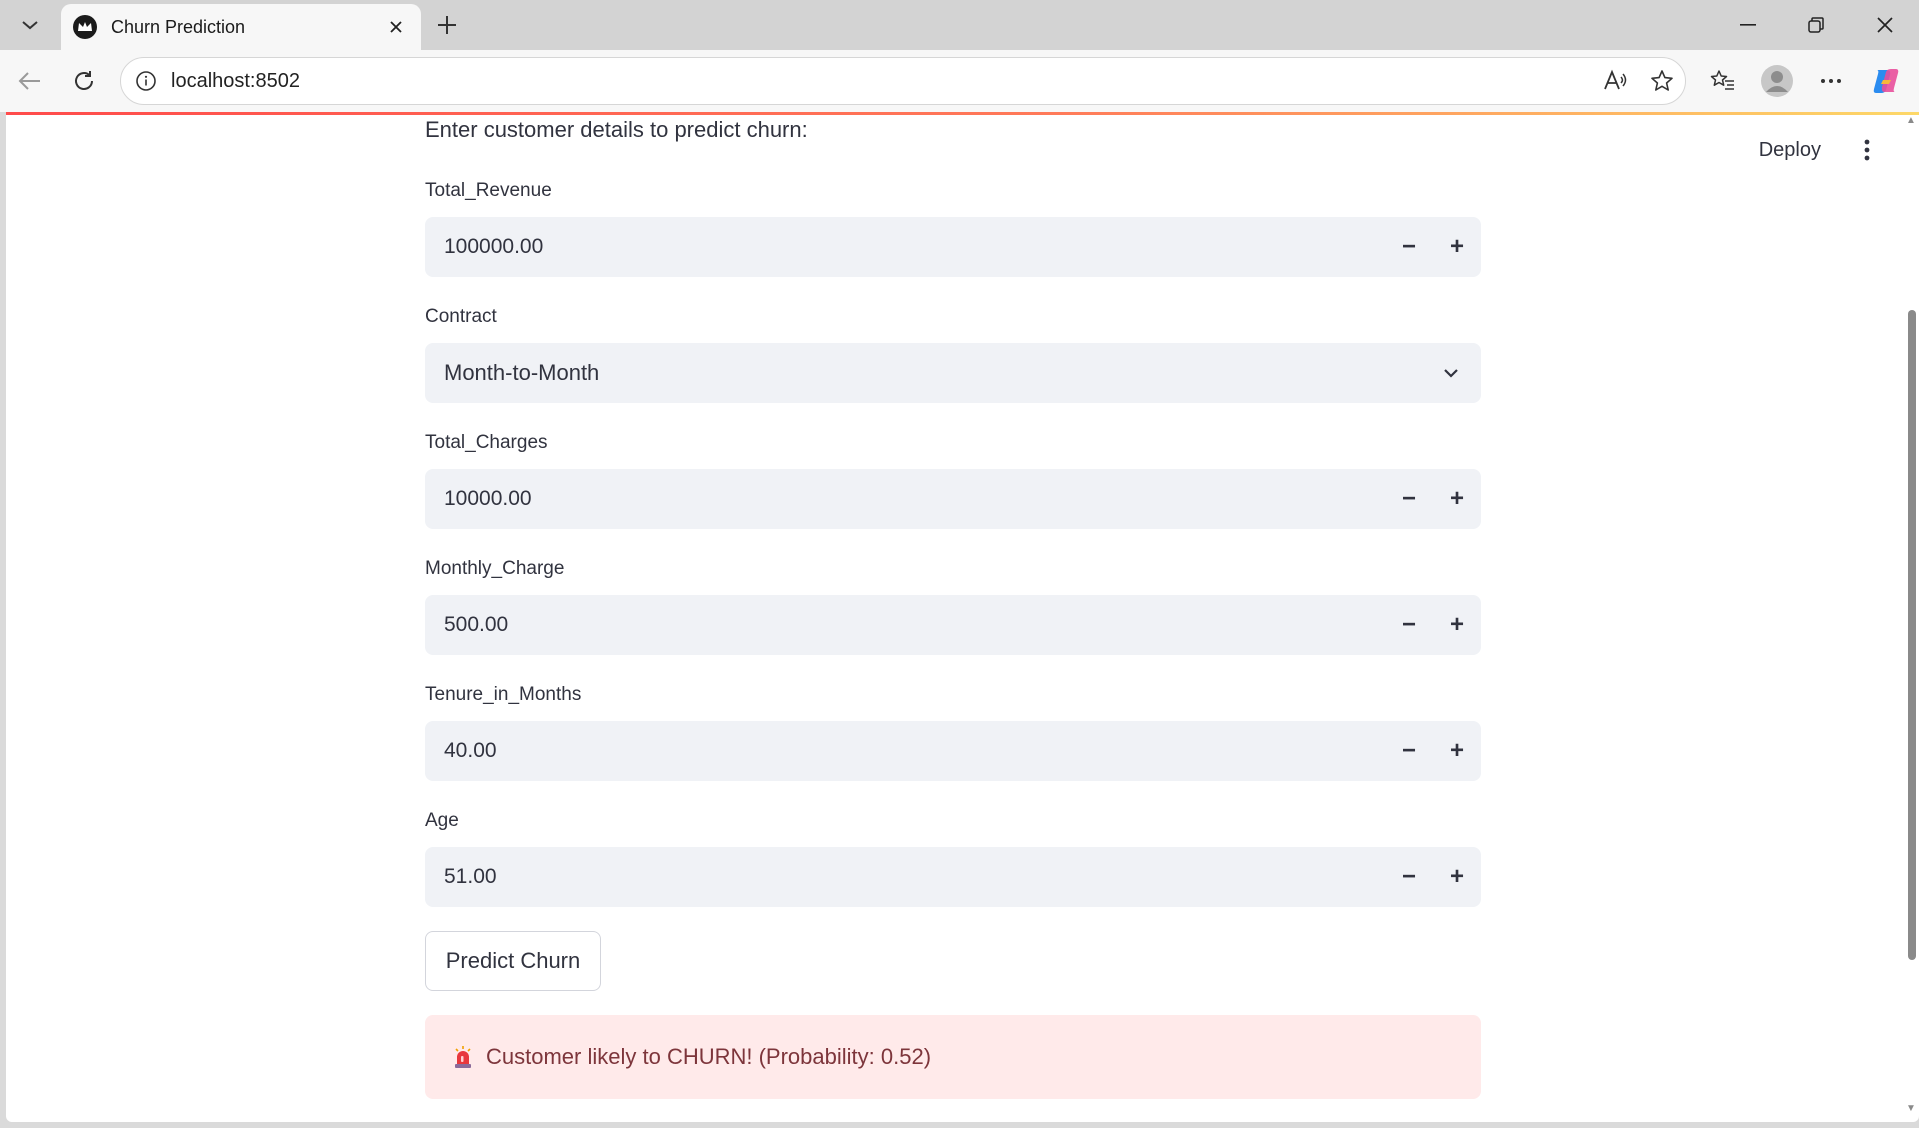 This screenshot has height=1128, width=1919. Describe the element at coordinates (1777, 81) in the screenshot. I see `profile-avatar-icon` at that location.